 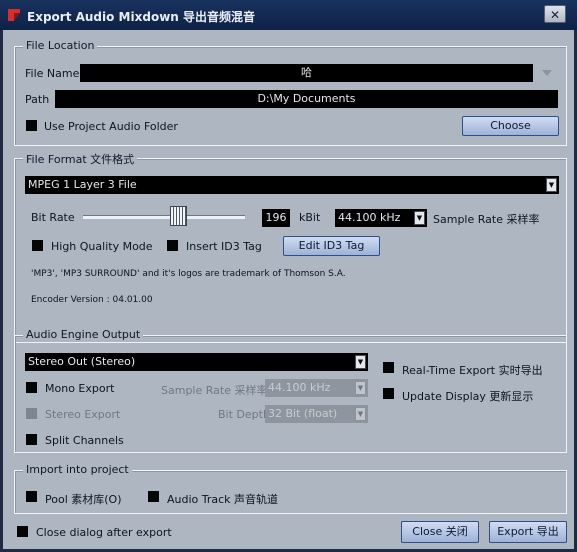 What do you see at coordinates (92, 300) in the screenshot?
I see `encoder-version: Encoder Version : 04.01.00` at bounding box center [92, 300].